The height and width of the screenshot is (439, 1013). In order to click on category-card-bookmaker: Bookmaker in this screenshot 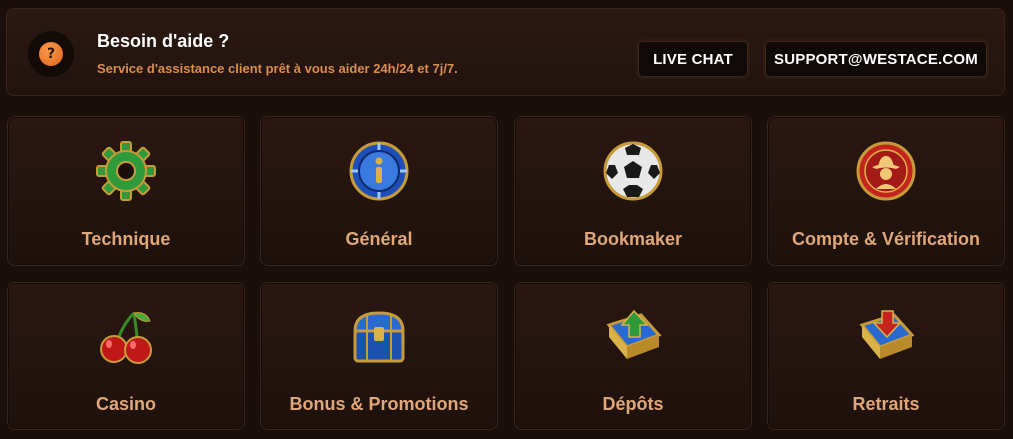, I will do `click(633, 191)`.